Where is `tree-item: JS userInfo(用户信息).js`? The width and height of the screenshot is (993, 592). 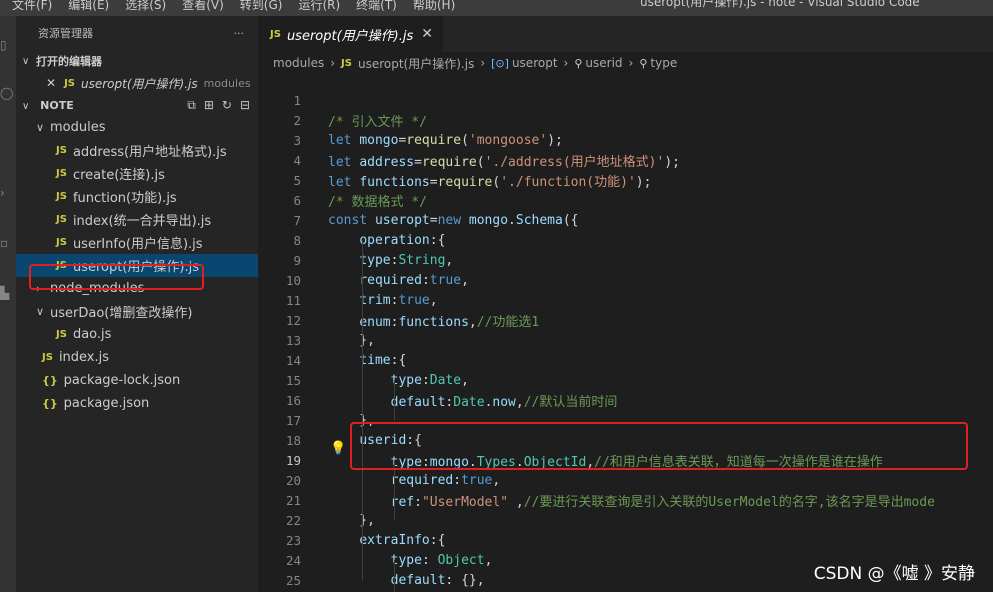
tree-item: JS userInfo(用户信息).js is located at coordinates (137, 242).